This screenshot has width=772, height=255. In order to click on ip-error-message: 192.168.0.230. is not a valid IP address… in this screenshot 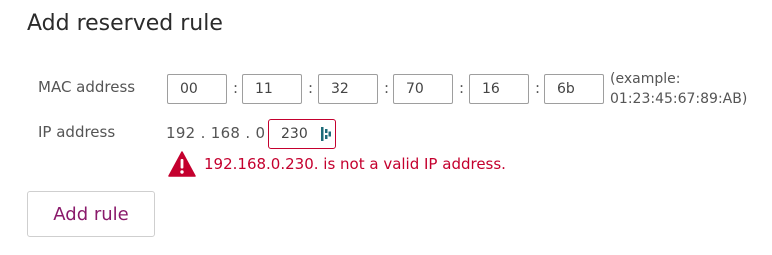, I will do `click(337, 164)`.